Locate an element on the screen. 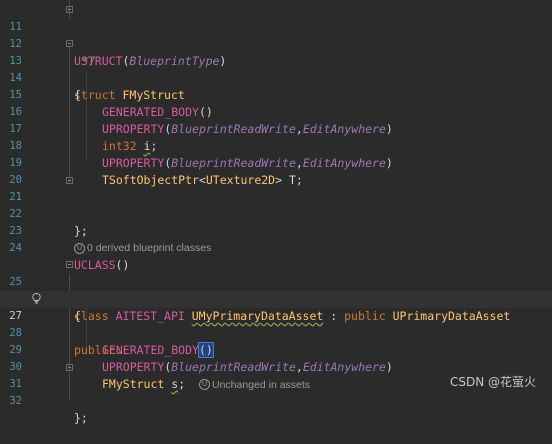 This screenshot has height=444, width=552. unreal-icon: U is located at coordinates (79, 248).